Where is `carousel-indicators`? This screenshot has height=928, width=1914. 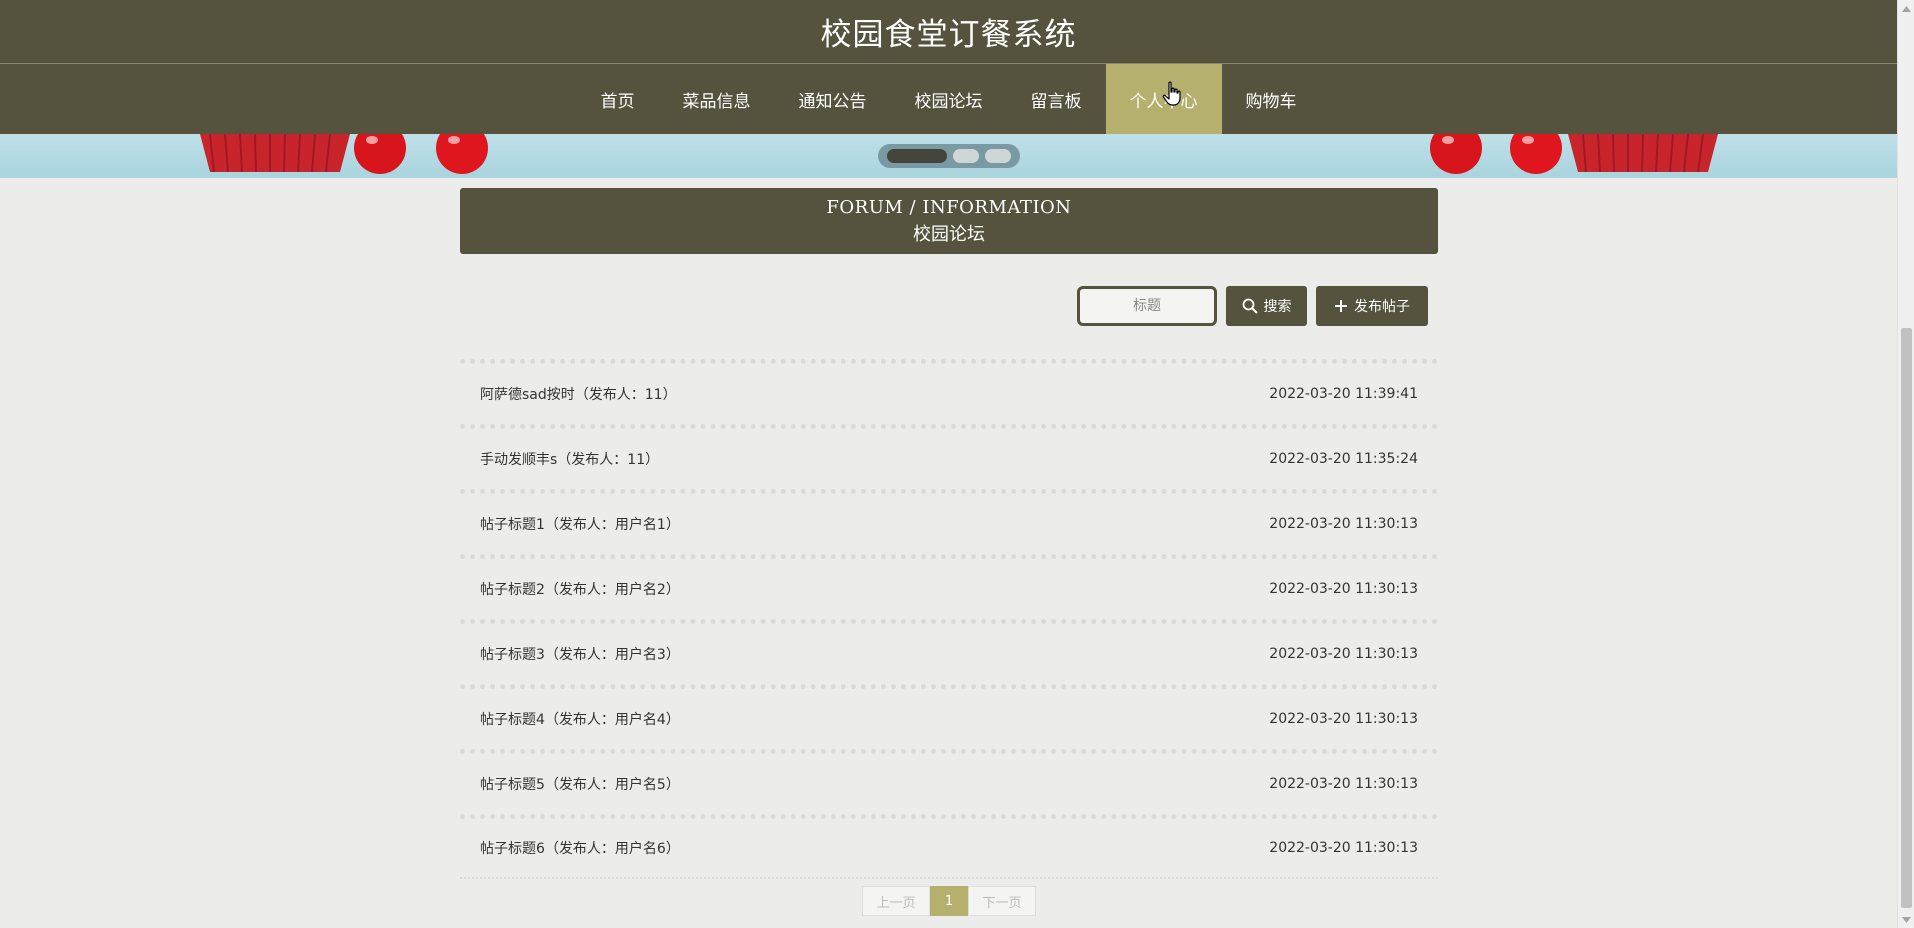
carousel-indicators is located at coordinates (949, 156).